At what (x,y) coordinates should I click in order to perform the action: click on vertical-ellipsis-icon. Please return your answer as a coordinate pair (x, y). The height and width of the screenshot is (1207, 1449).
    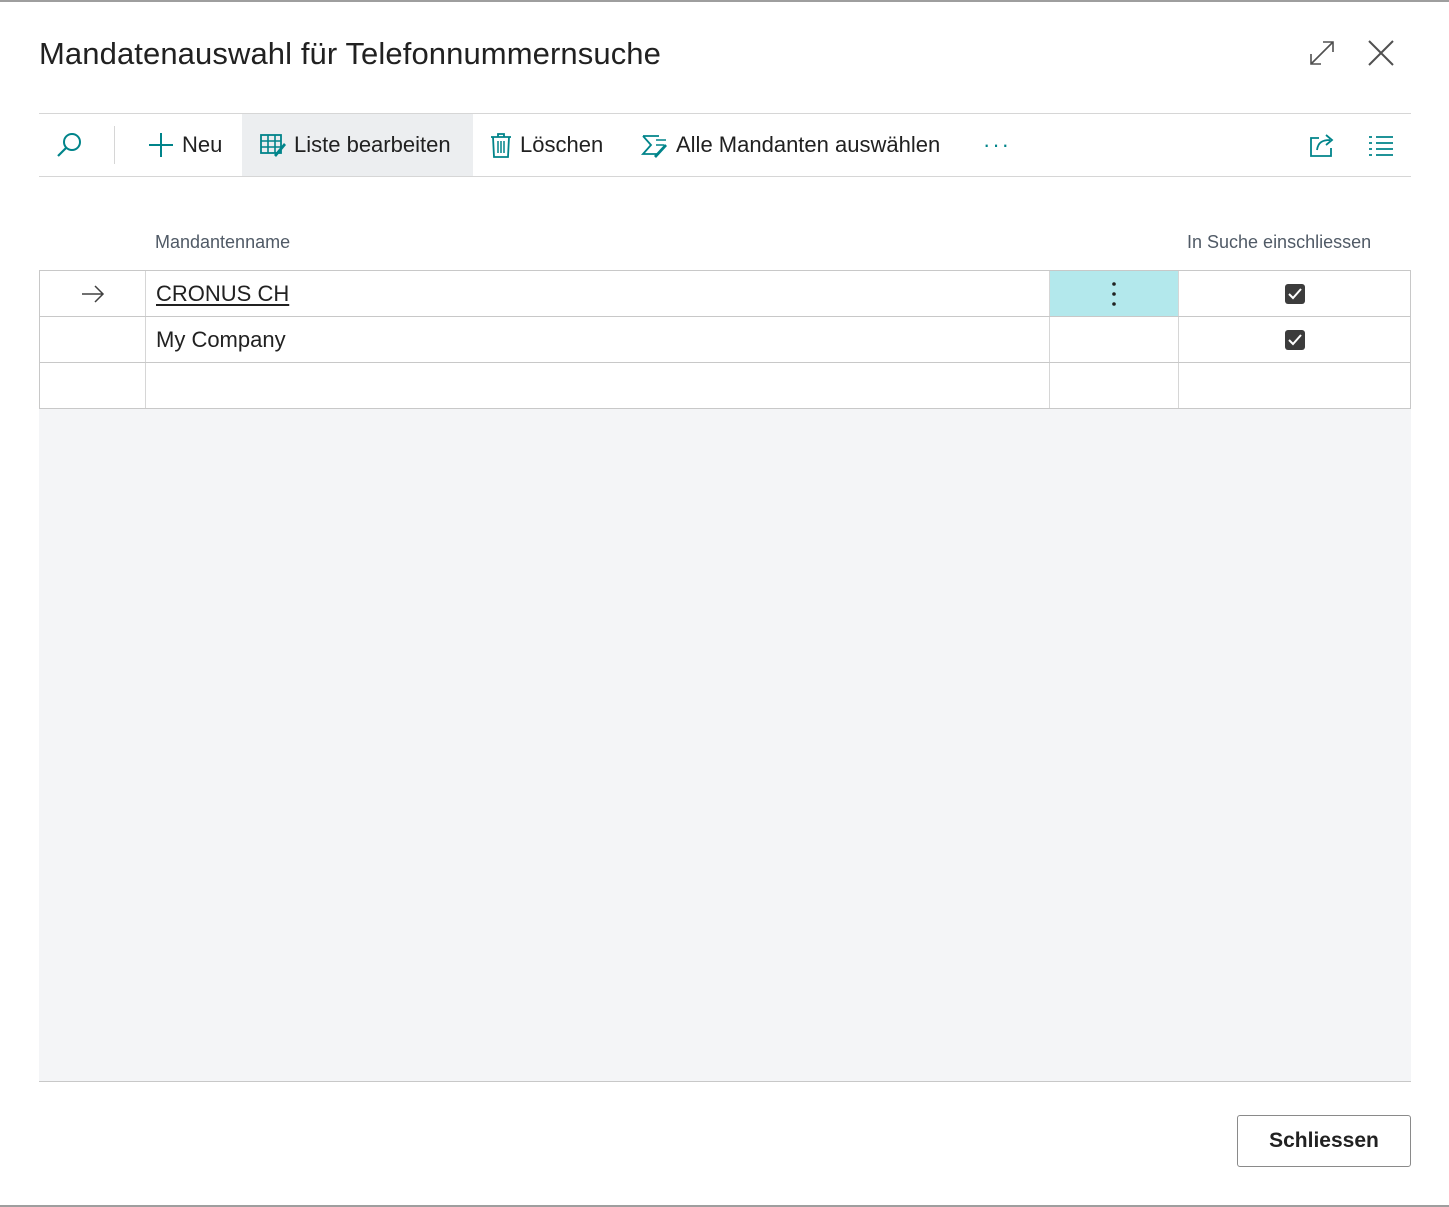
    Looking at the image, I should click on (1114, 293).